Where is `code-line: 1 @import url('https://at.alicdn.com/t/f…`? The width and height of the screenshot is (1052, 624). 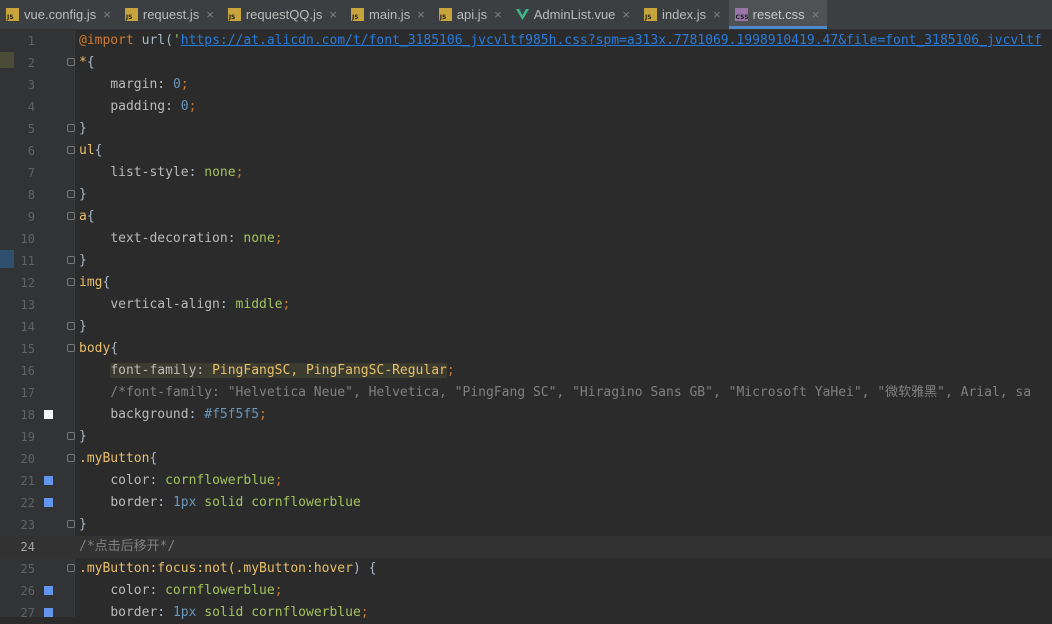 code-line: 1 @import url('https://at.alicdn.com/t/f… is located at coordinates (526, 41).